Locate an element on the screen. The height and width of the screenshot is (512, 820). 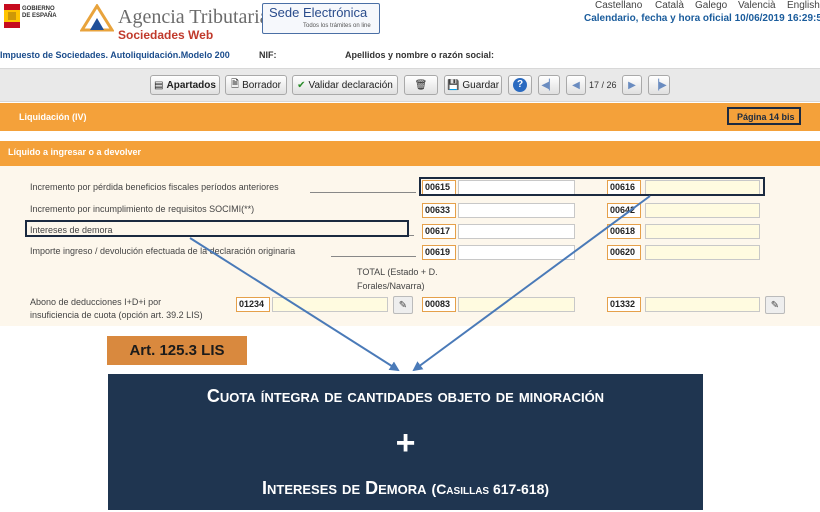
explanation-plus: + is located at coordinates (405, 443).